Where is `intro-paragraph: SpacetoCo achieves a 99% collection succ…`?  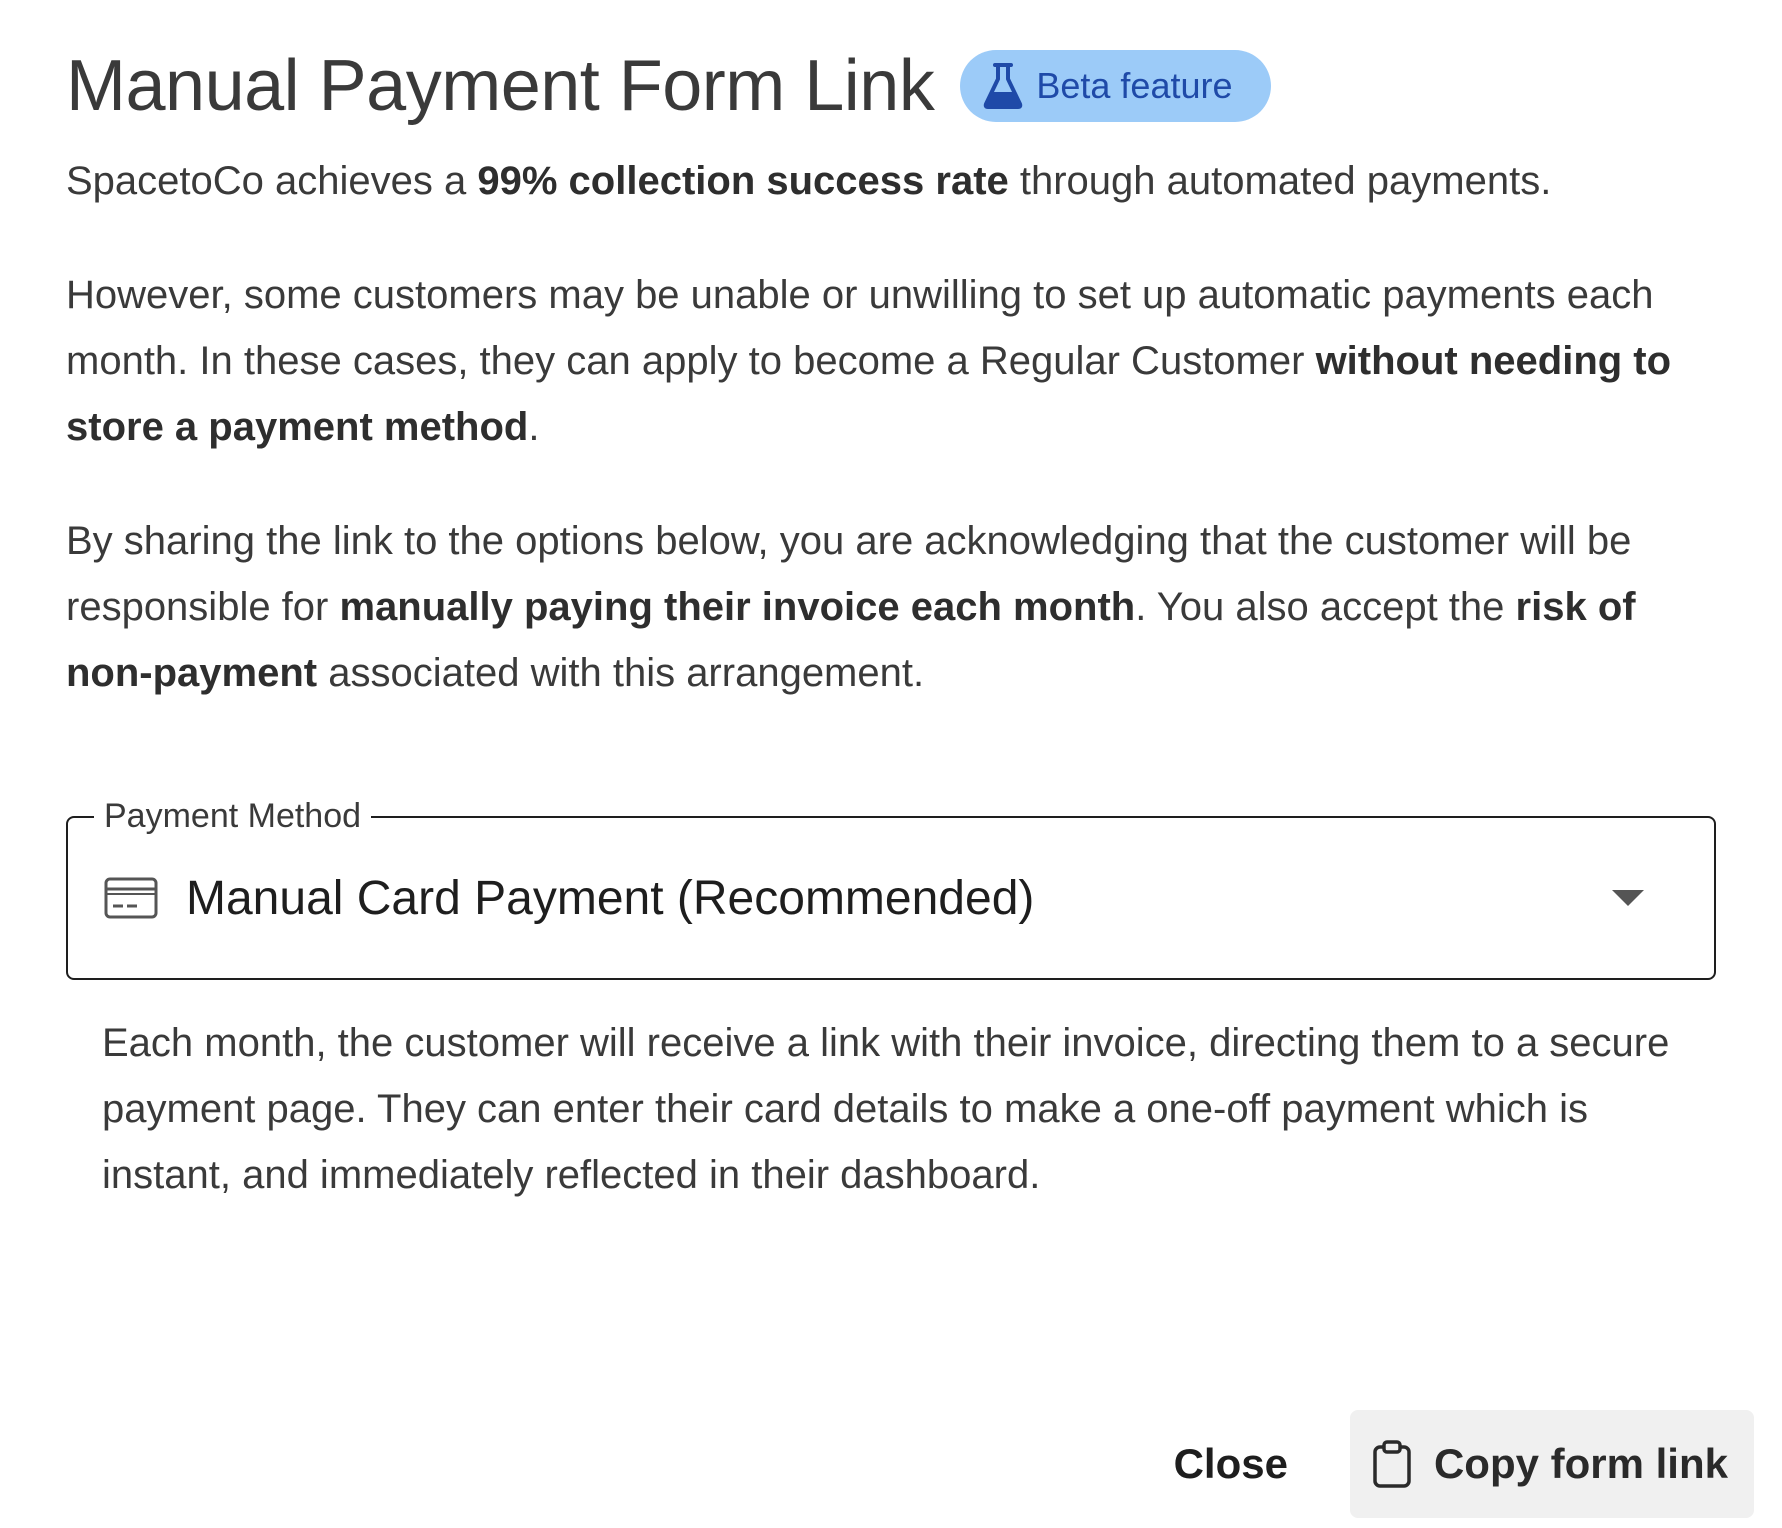
intro-paragraph: SpacetoCo achieves a 99% collection succ… is located at coordinates (891, 181).